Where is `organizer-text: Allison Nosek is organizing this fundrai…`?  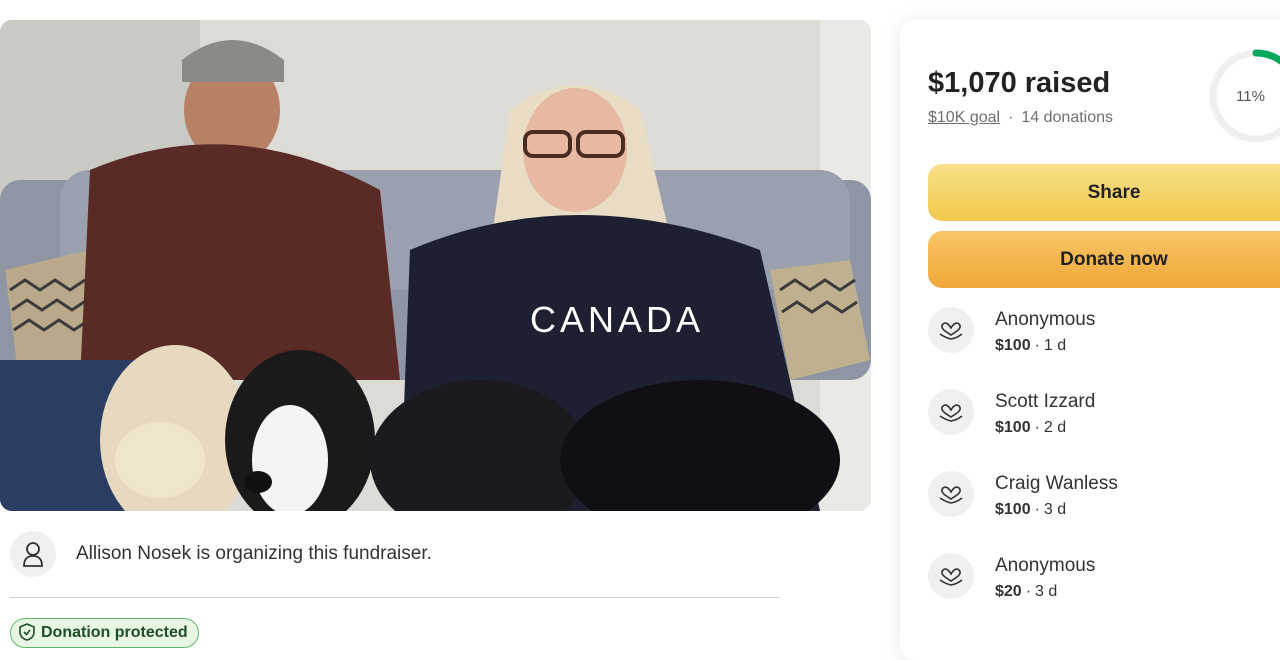 organizer-text: Allison Nosek is organizing this fundrai… is located at coordinates (254, 553).